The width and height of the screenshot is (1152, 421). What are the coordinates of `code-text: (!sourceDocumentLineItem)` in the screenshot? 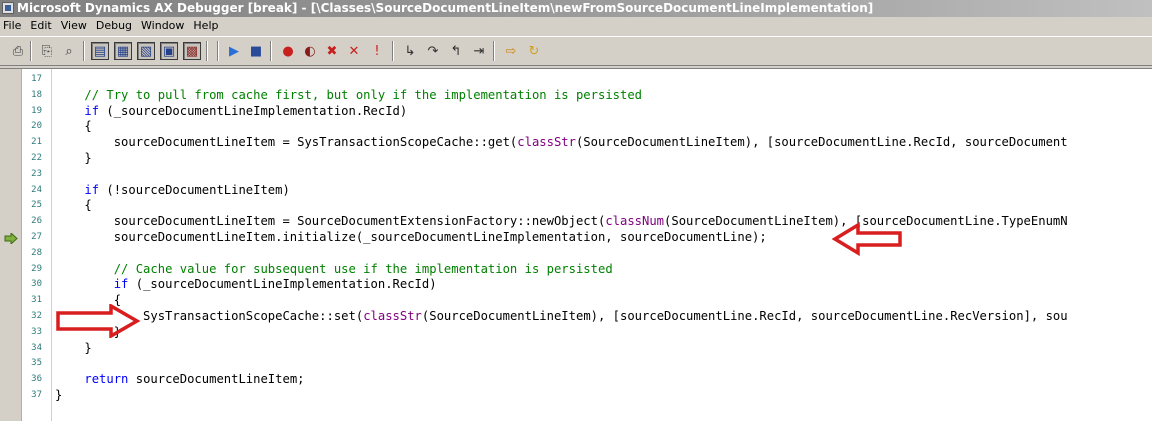 It's located at (194, 190).